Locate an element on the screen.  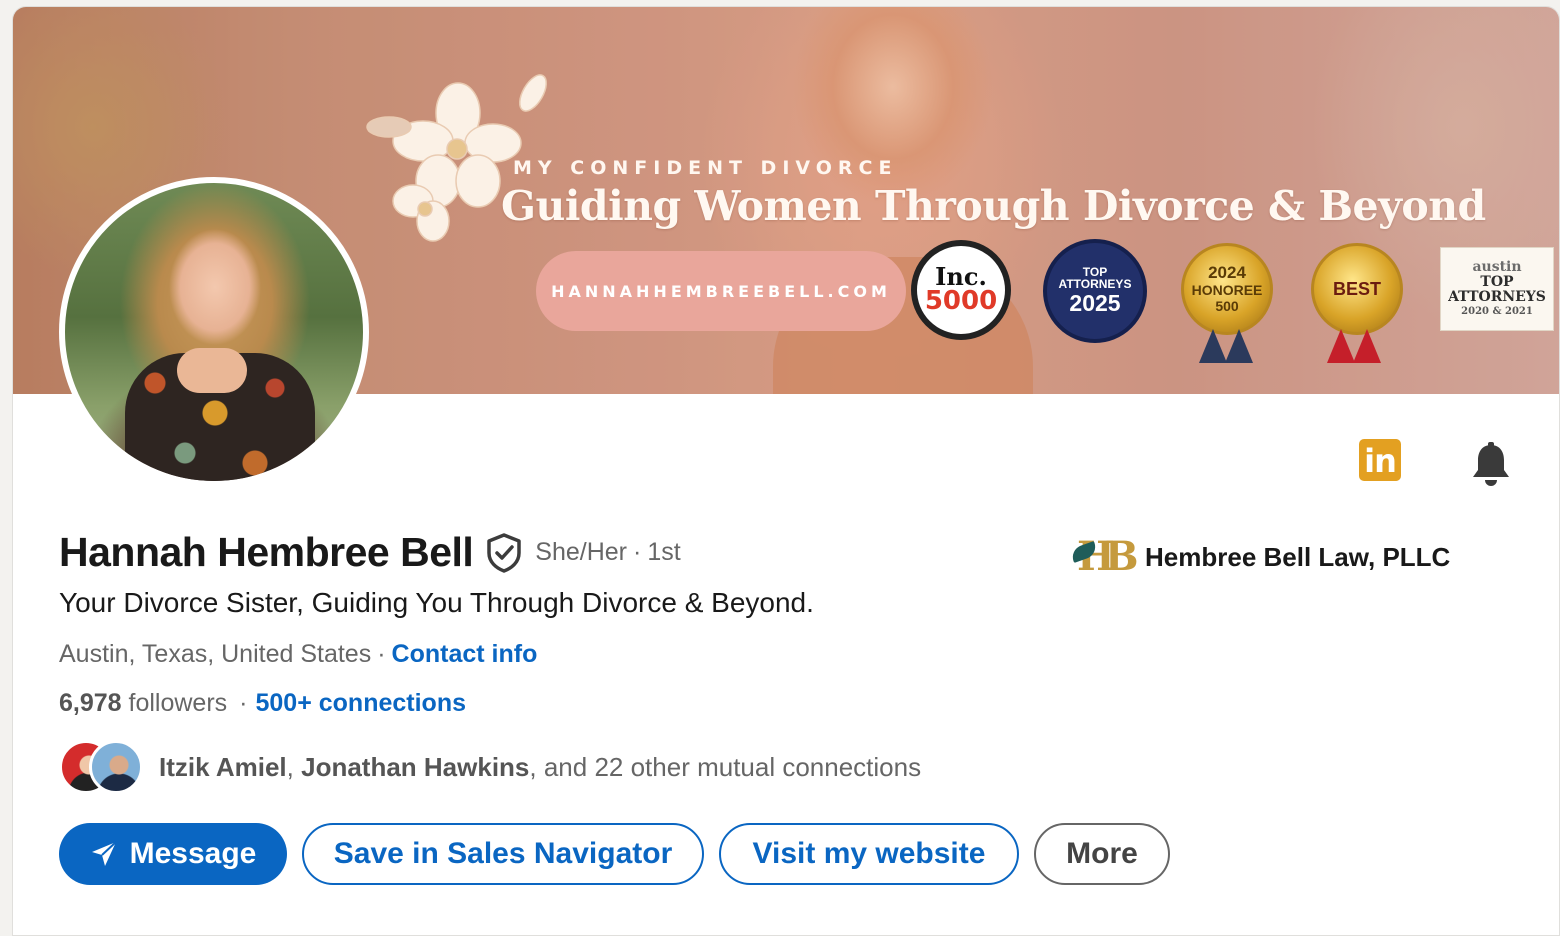
top-attorneys-2025-badge: TOP ATTORNEYS 2025 is located at coordinates (1095, 291).